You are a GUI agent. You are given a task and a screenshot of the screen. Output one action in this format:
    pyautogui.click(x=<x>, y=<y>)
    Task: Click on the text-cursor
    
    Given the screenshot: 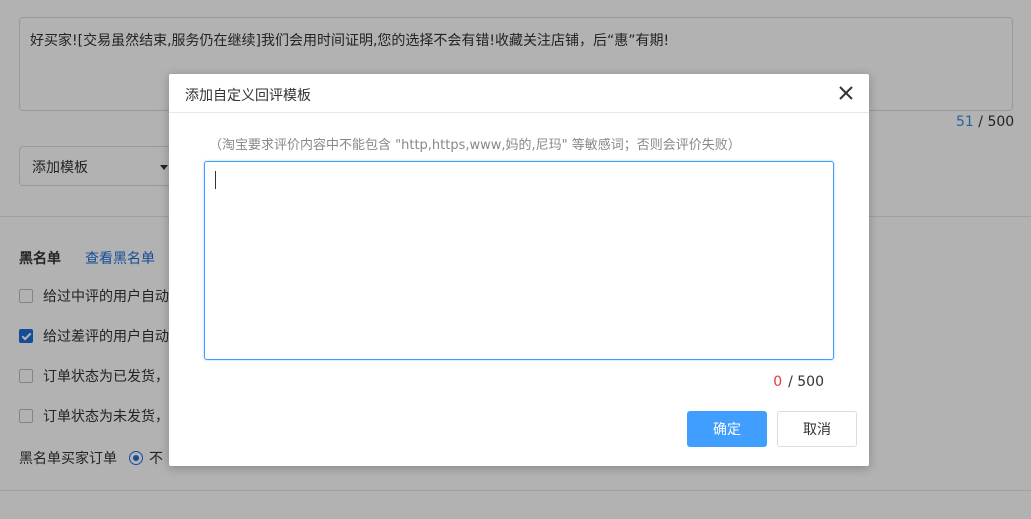 What is the action you would take?
    pyautogui.click(x=215, y=180)
    